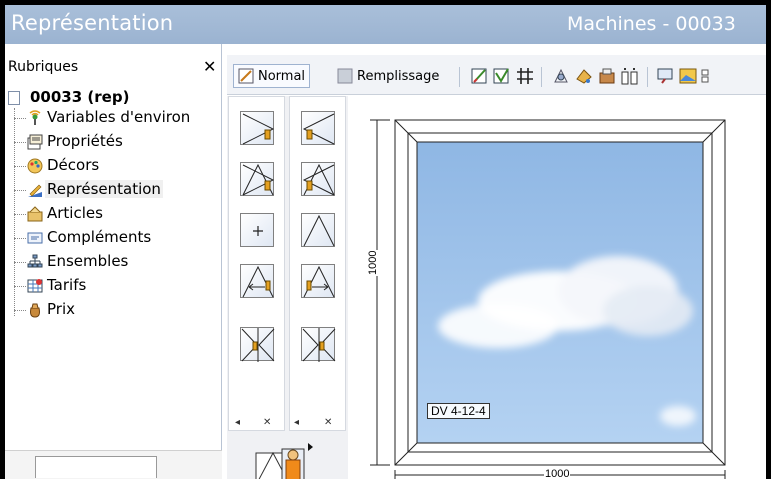 The width and height of the screenshot is (771, 479). I want to click on tools-icon, so click(607, 76).